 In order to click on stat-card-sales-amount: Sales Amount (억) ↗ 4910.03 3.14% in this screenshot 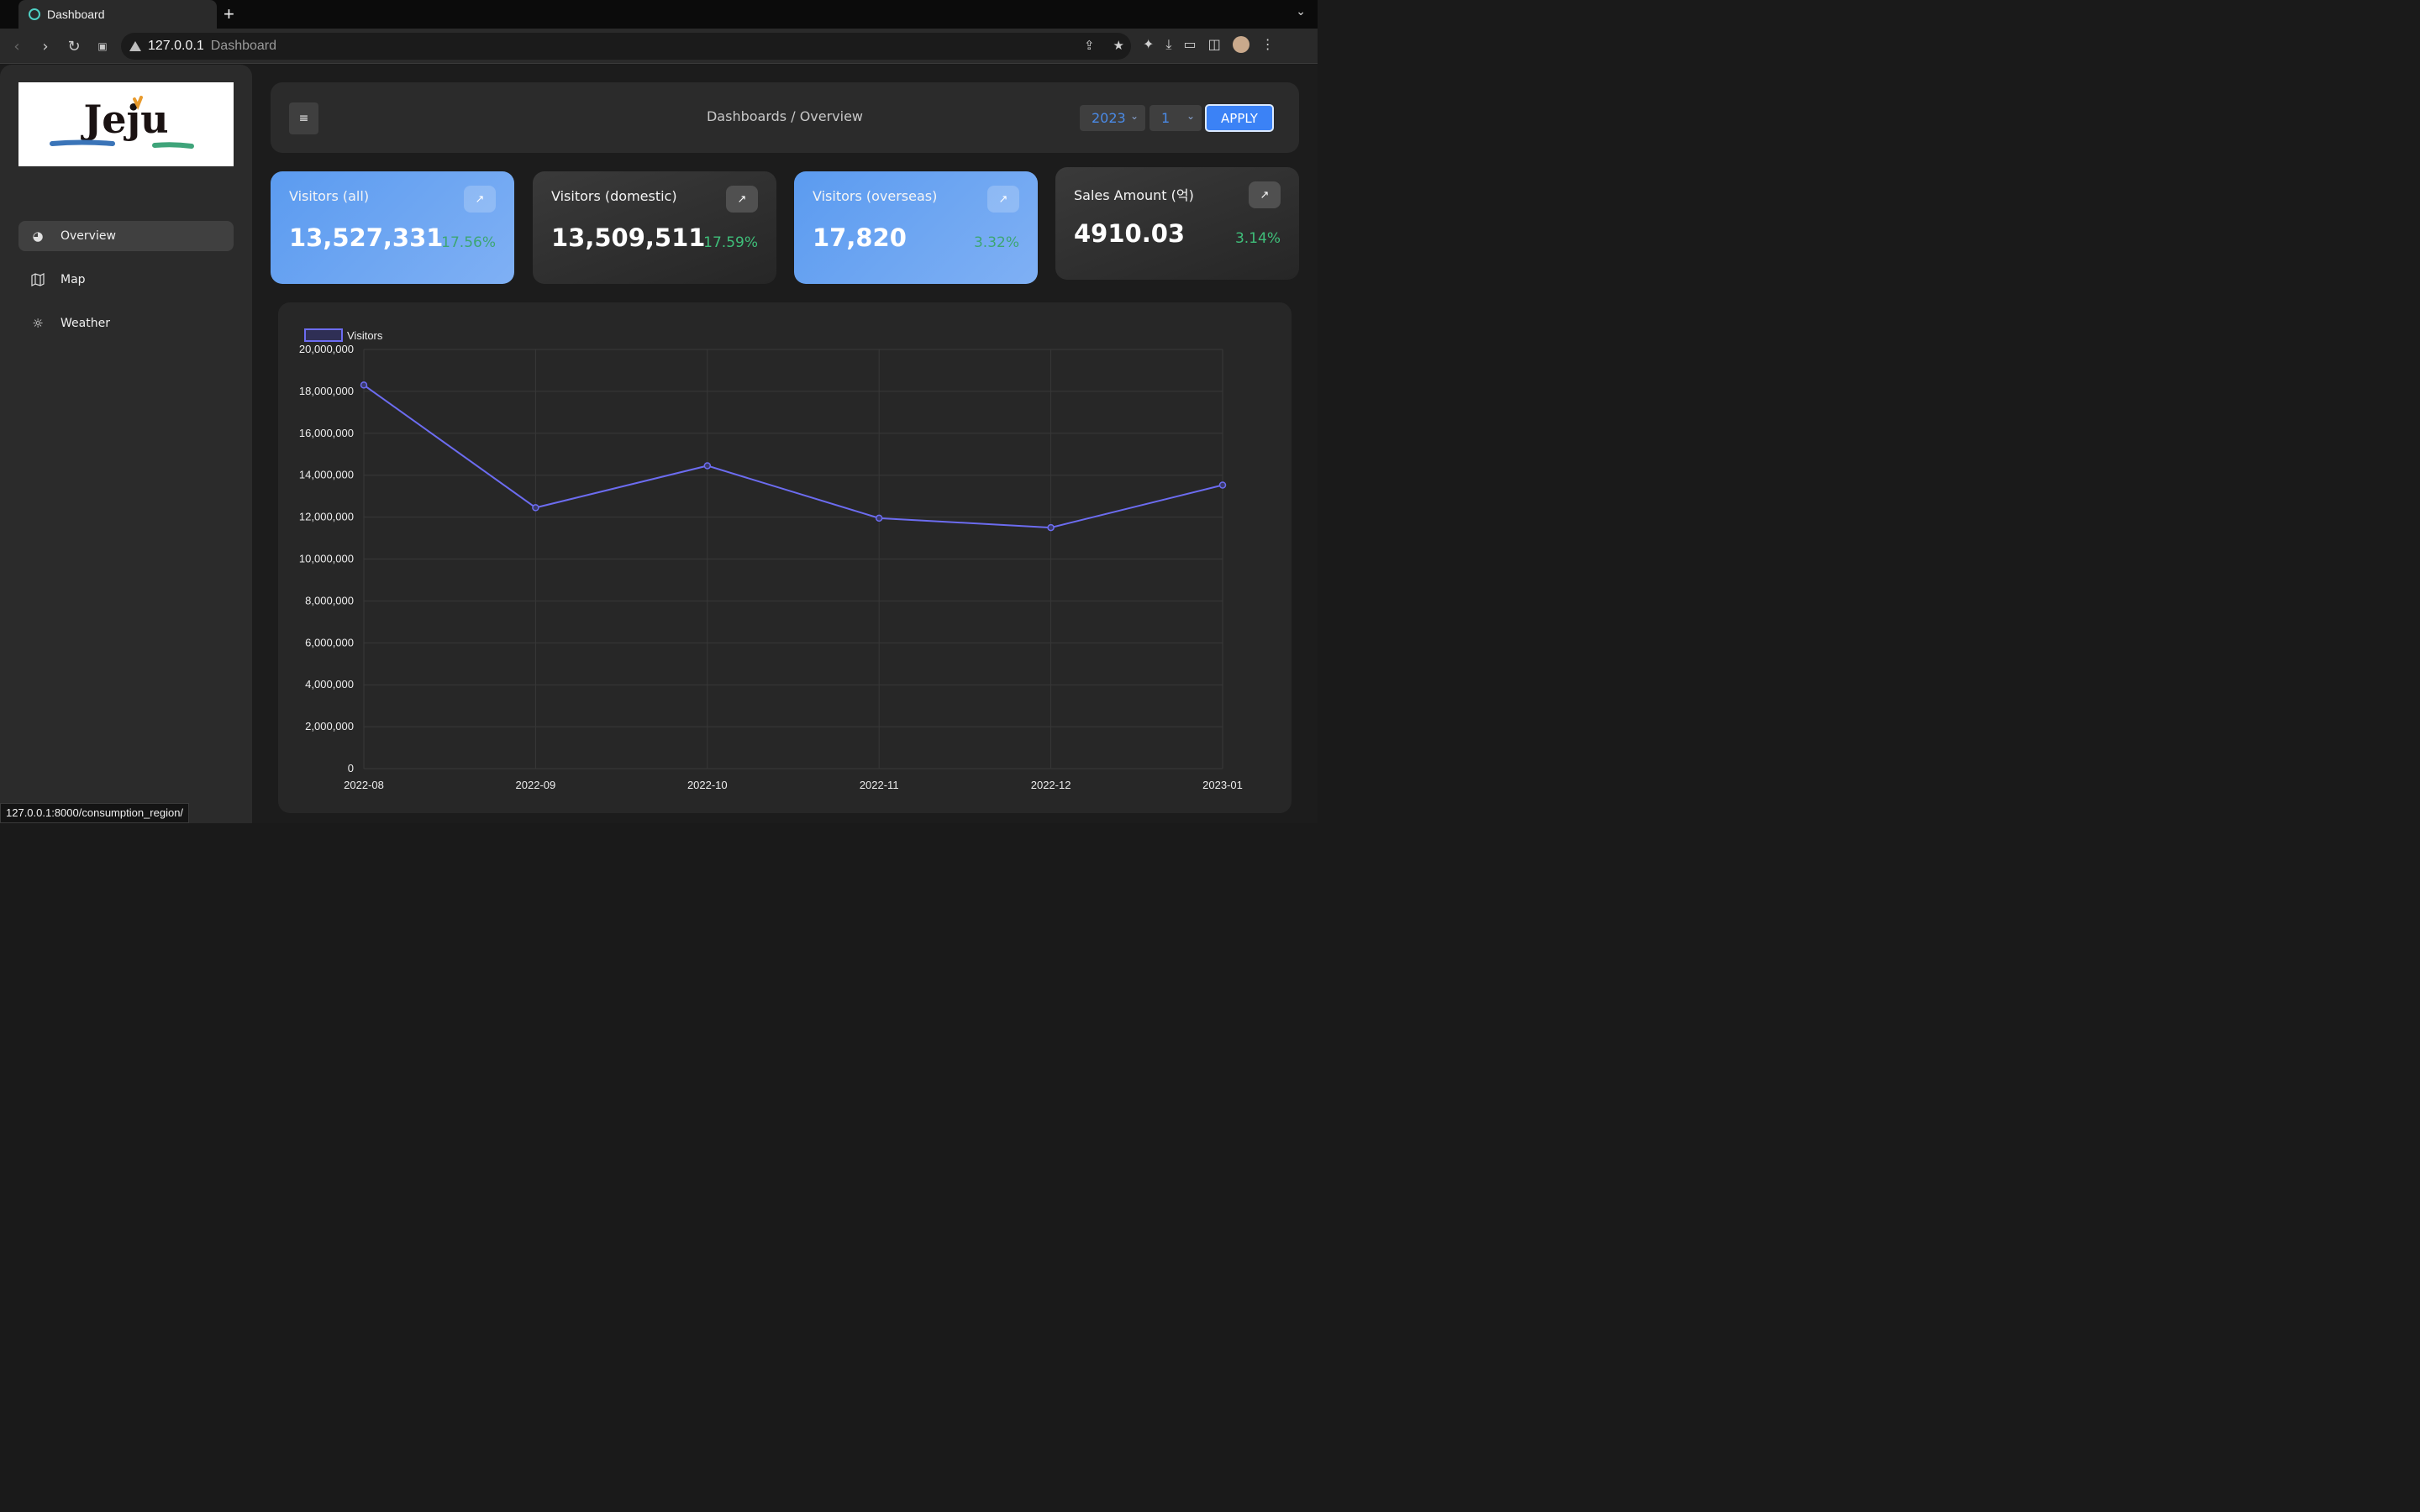, I will do `click(1177, 223)`.